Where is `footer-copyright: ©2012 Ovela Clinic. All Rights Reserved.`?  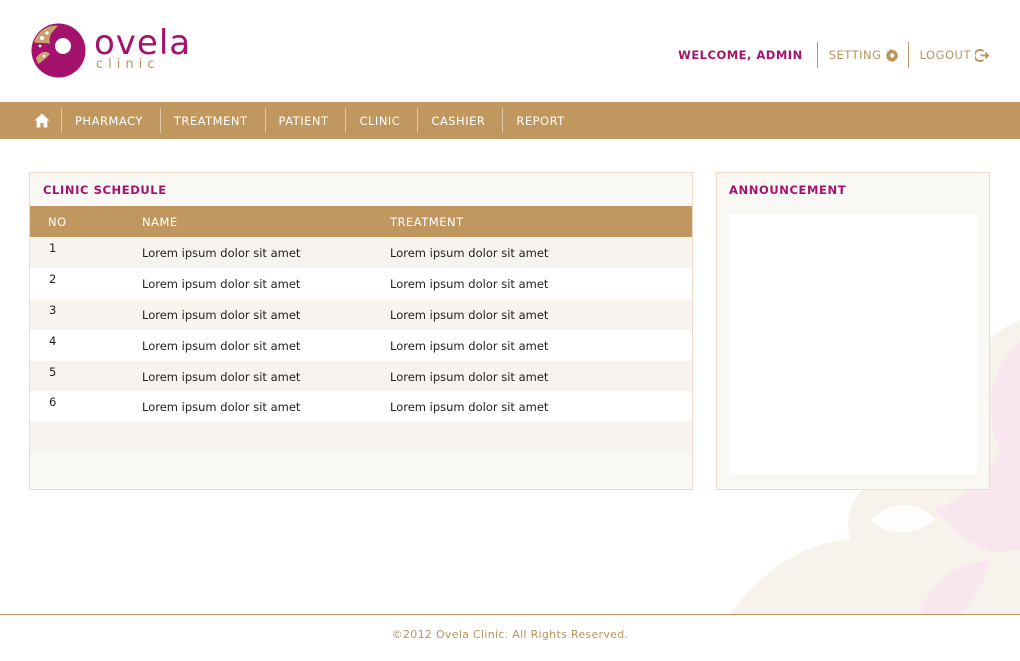
footer-copyright: ©2012 Ovela Clinic. All Rights Reserved. is located at coordinates (510, 634).